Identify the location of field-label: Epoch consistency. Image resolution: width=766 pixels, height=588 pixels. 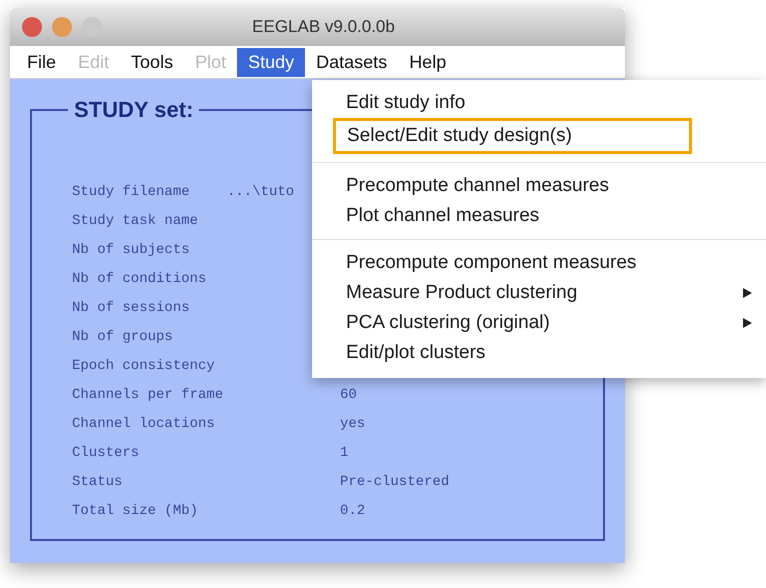
(144, 366).